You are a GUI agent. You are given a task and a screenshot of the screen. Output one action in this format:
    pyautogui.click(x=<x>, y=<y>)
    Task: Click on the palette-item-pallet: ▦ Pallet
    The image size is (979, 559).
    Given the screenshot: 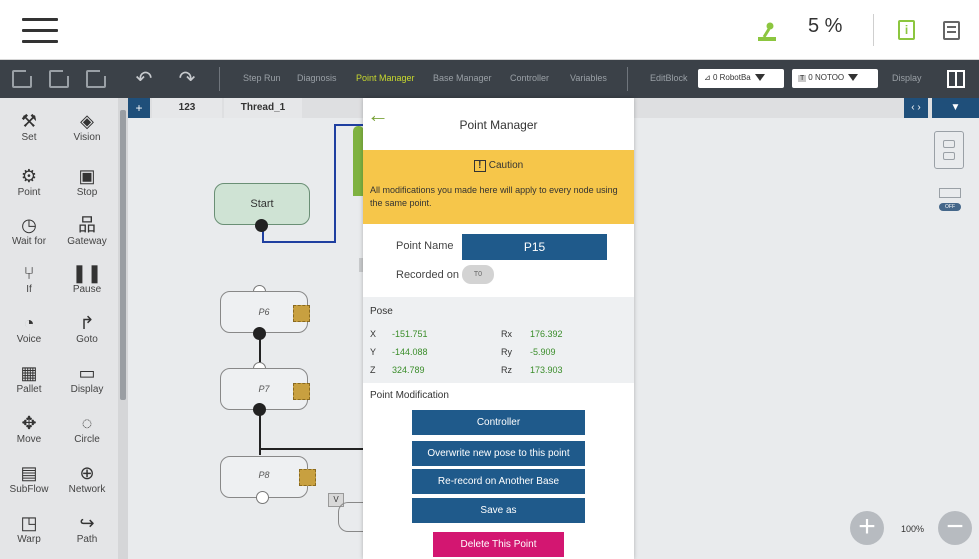 What is the action you would take?
    pyautogui.click(x=29, y=378)
    